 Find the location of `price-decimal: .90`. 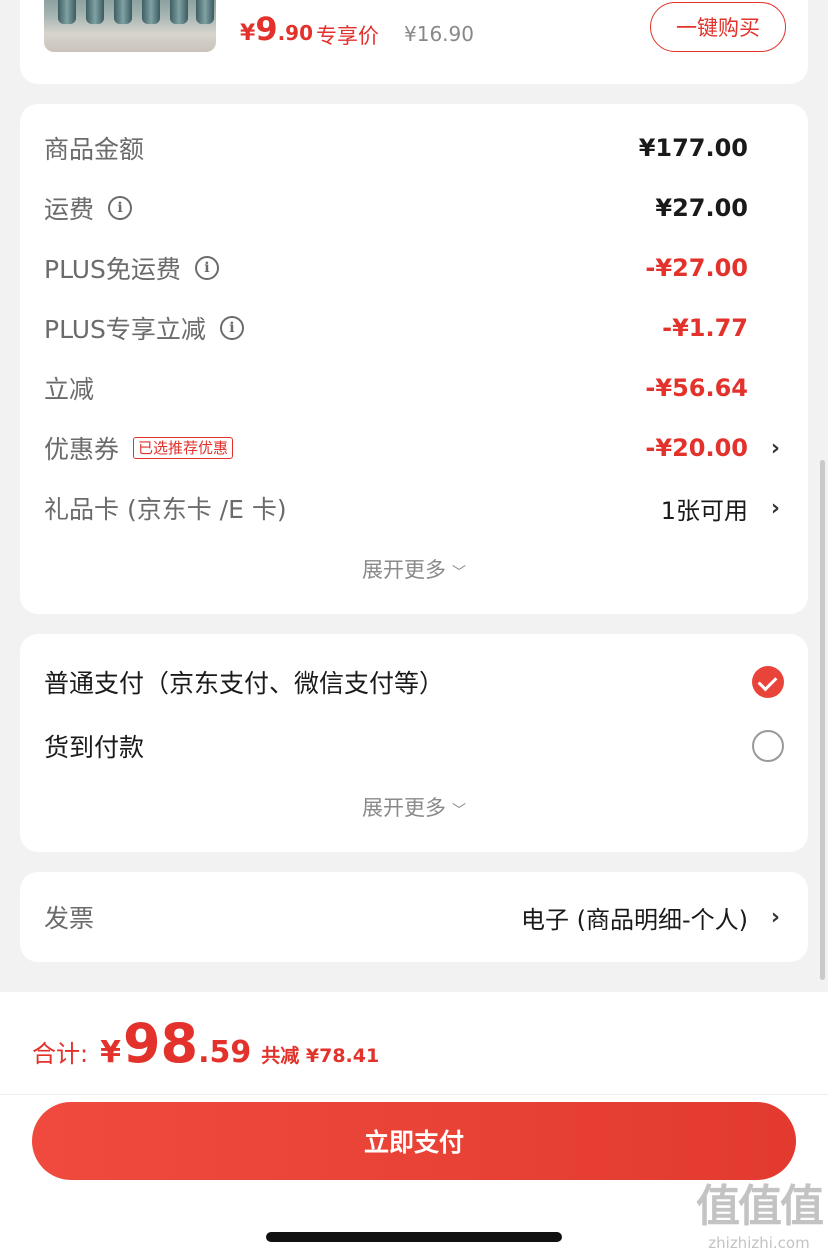

price-decimal: .90 is located at coordinates (295, 33).